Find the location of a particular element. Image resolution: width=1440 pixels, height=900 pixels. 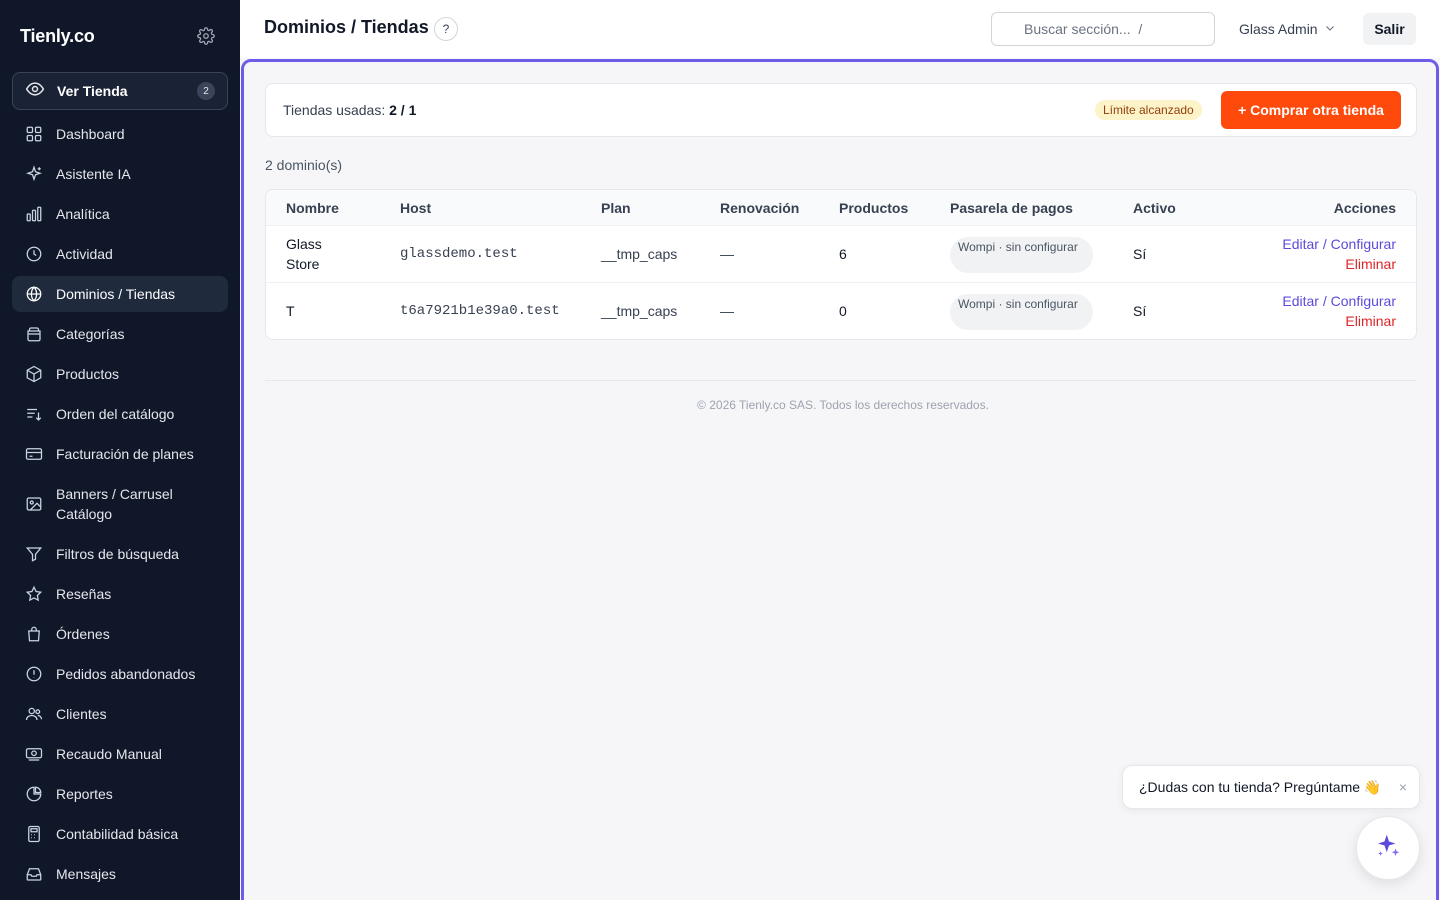

sidebar-item-resenas: Reseñas is located at coordinates (120, 594).